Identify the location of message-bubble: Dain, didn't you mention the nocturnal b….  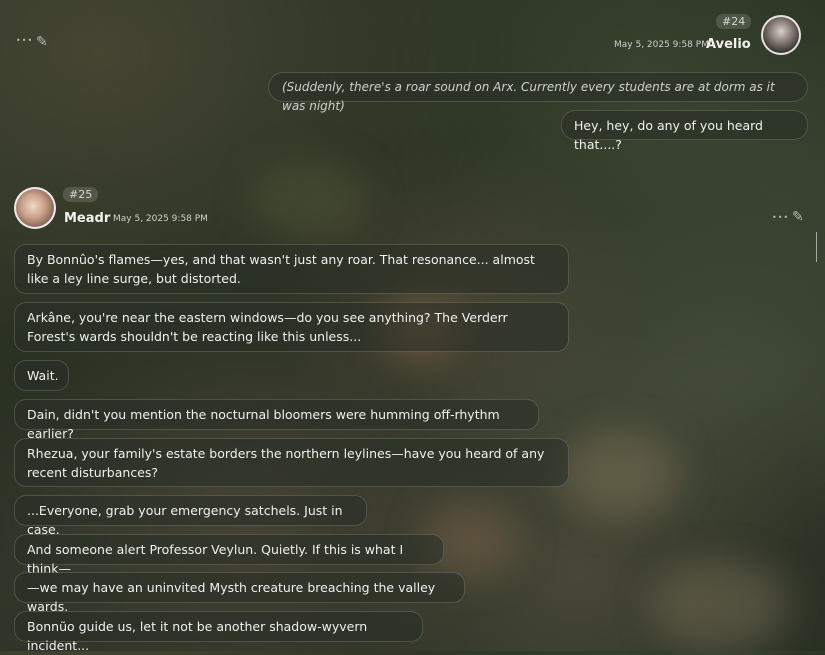
(276, 420).